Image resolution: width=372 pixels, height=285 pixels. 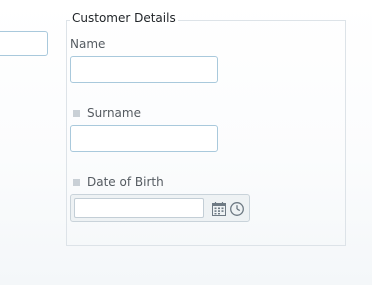 What do you see at coordinates (144, 69) in the screenshot?
I see `name-input` at bounding box center [144, 69].